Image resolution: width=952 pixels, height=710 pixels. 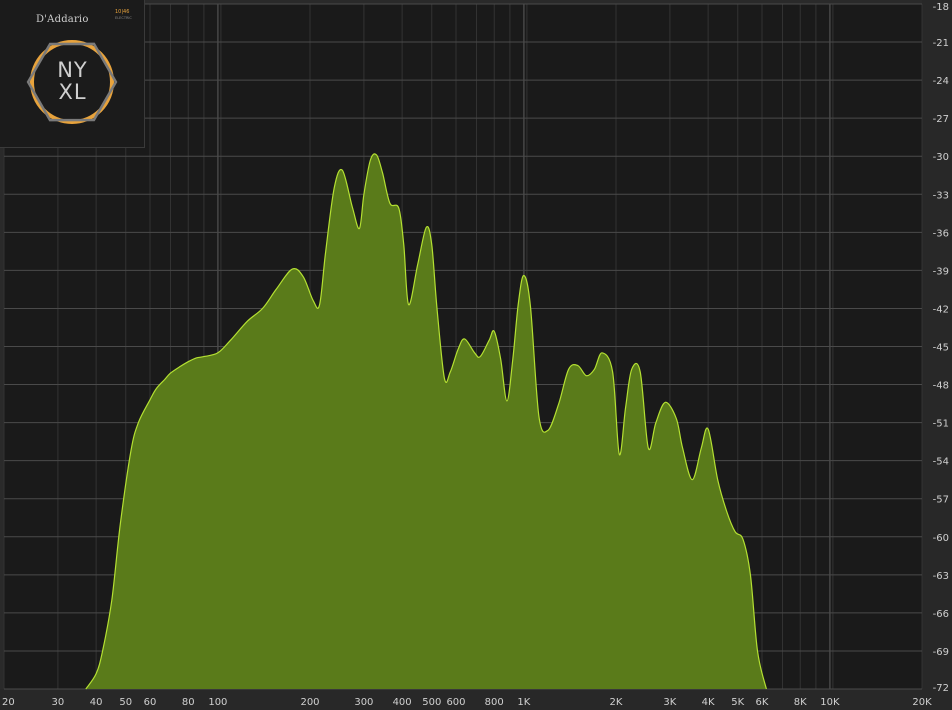 I want to click on x-tick-label: 20K, so click(x=922, y=702).